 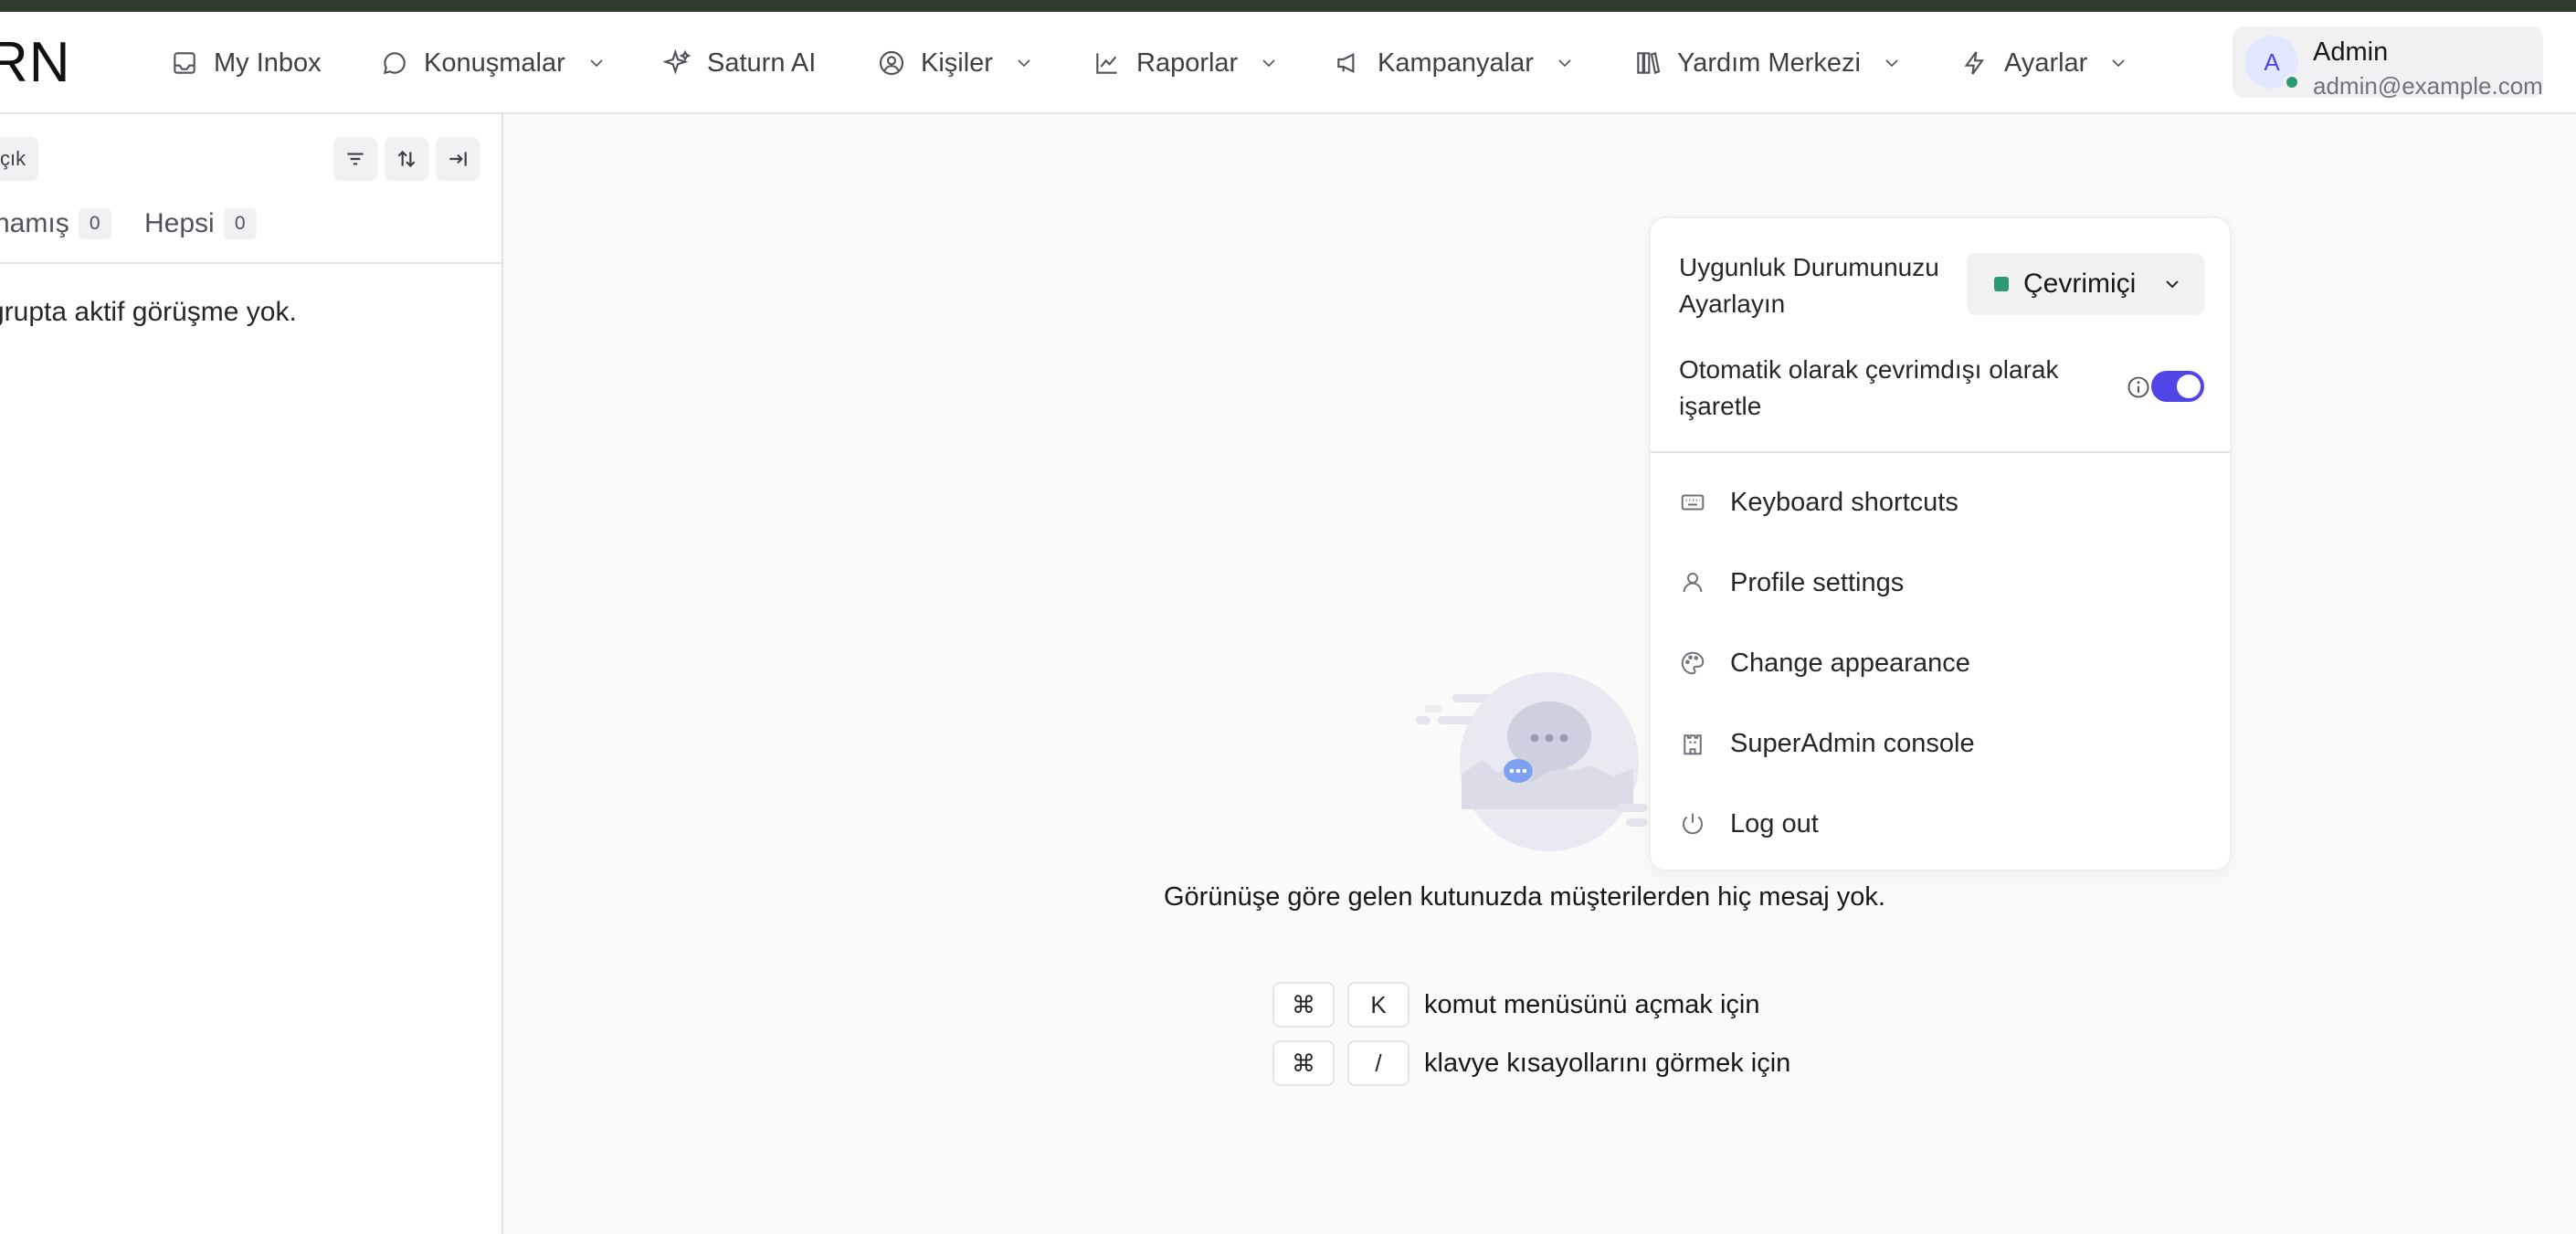 What do you see at coordinates (35, 62) in the screenshot?
I see `app-logo: RN` at bounding box center [35, 62].